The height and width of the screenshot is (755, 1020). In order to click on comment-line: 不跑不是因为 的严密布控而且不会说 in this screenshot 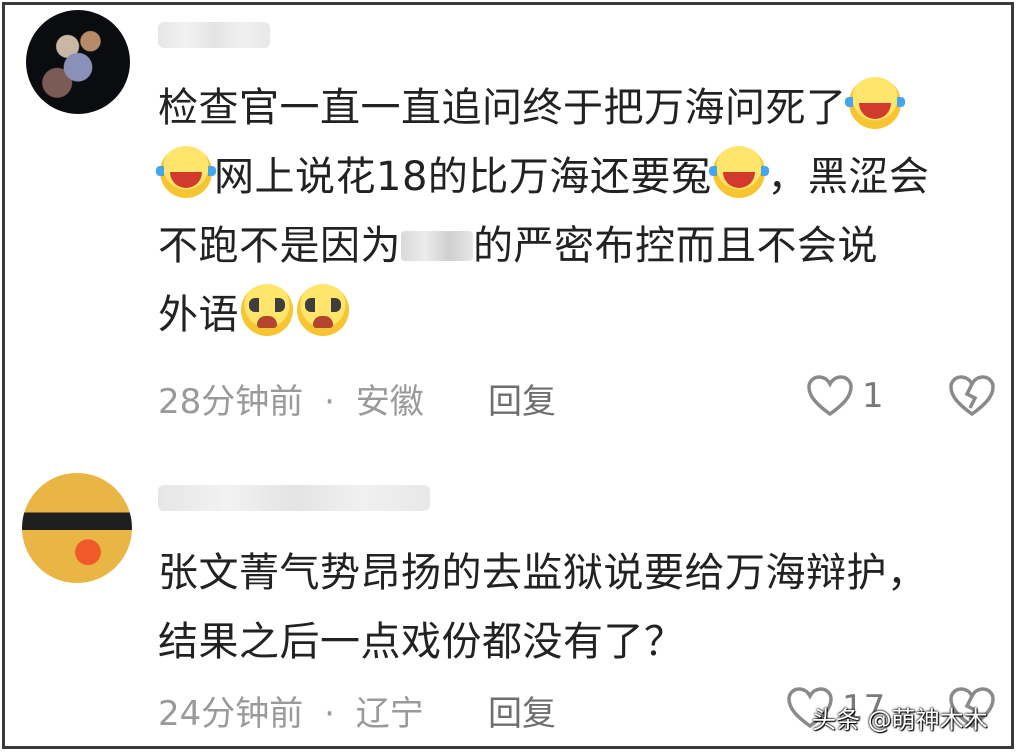, I will do `click(543, 246)`.